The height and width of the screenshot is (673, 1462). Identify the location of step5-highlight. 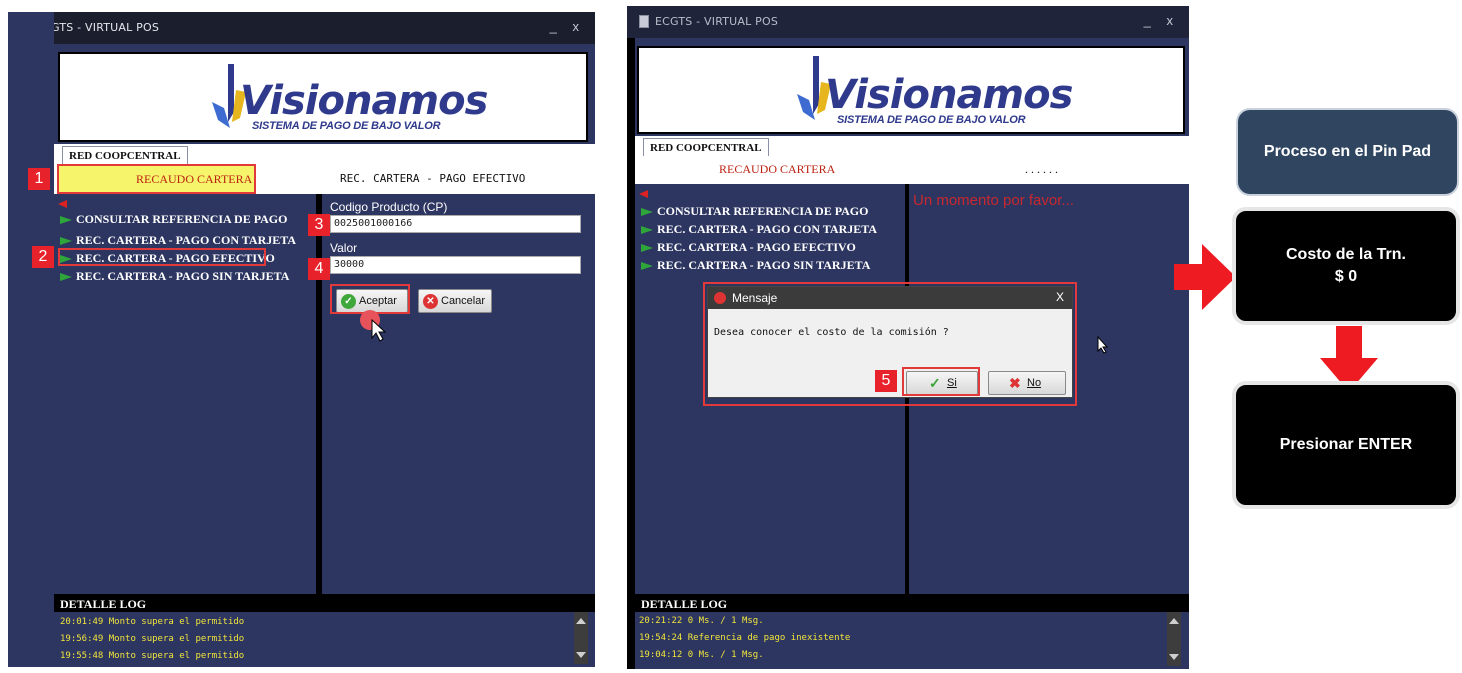
(941, 381).